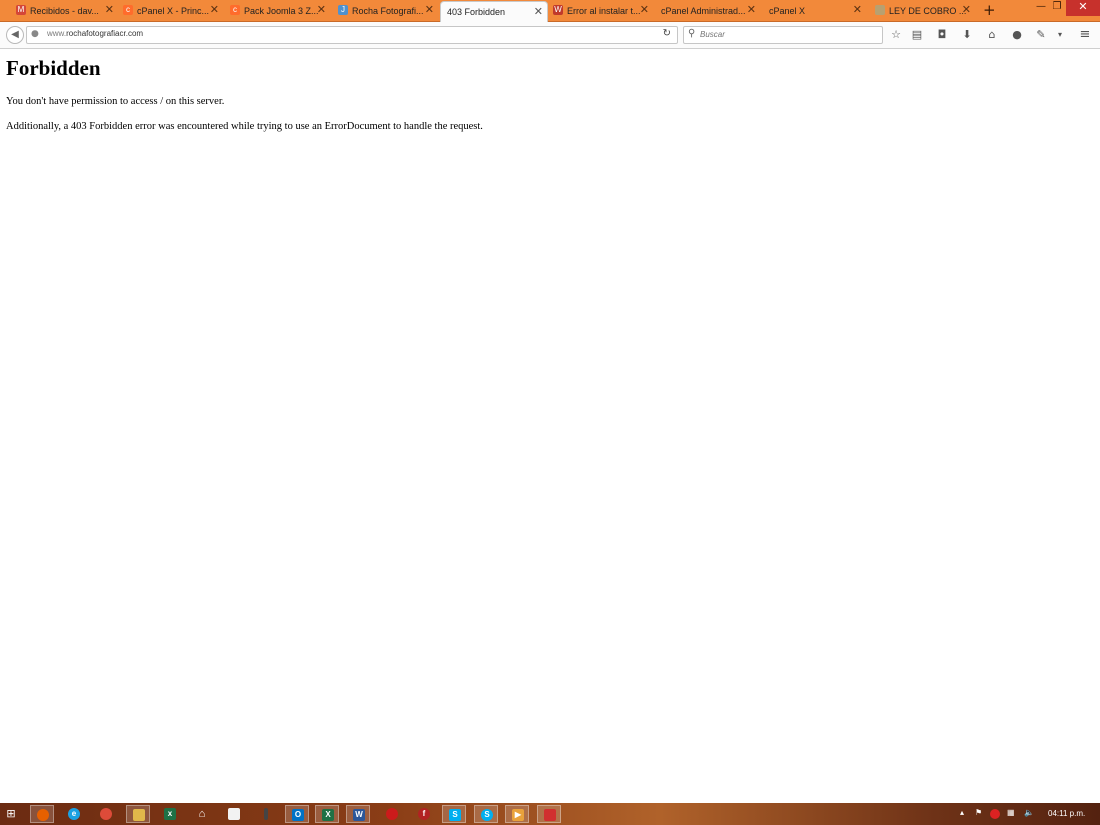 The height and width of the screenshot is (825, 1100). What do you see at coordinates (138, 814) in the screenshot?
I see `taskbar-file-explorer` at bounding box center [138, 814].